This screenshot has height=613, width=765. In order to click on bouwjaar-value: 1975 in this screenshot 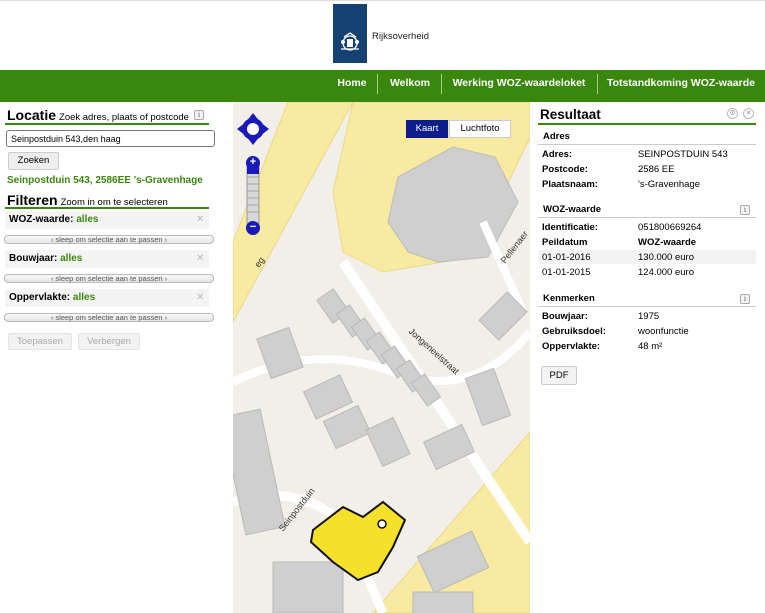, I will do `click(649, 316)`.